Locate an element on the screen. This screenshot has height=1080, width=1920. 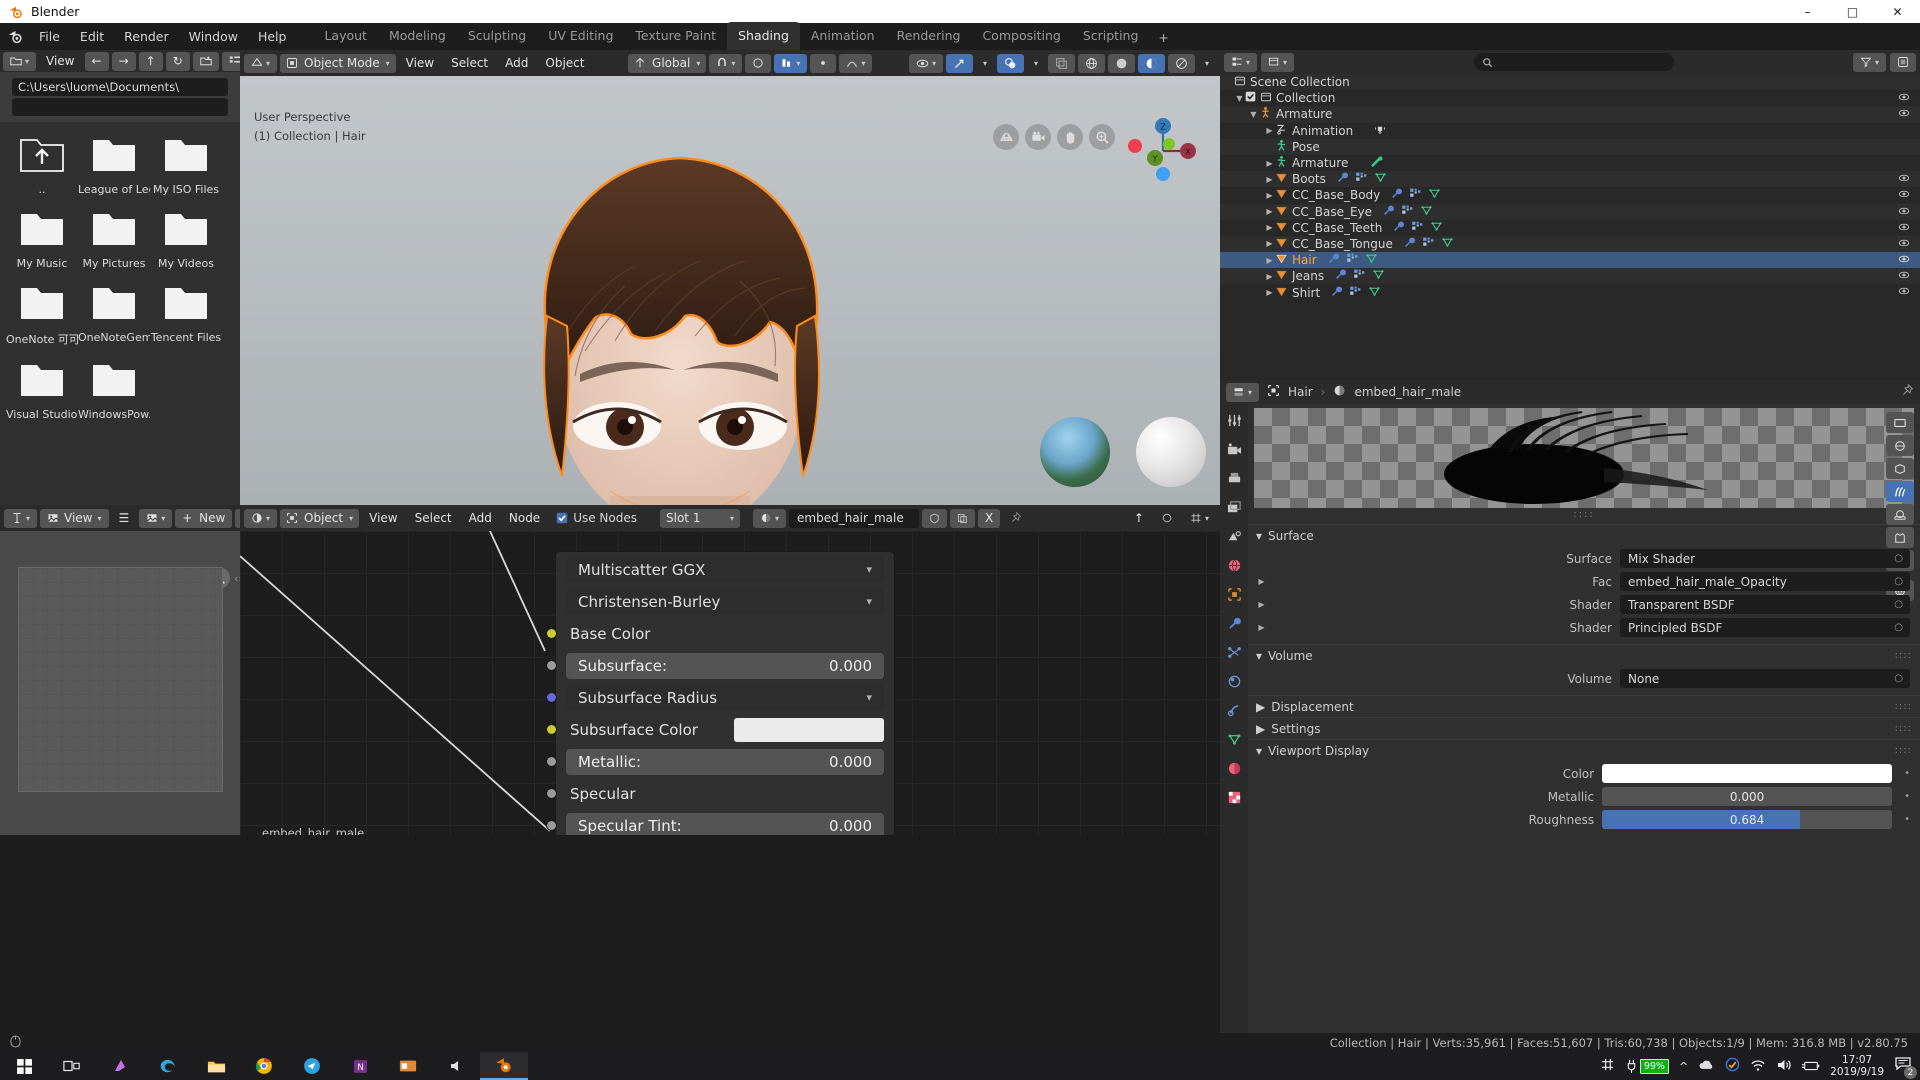
panel-header-settings: ▶ Settings :::: is located at coordinates (1584, 728).